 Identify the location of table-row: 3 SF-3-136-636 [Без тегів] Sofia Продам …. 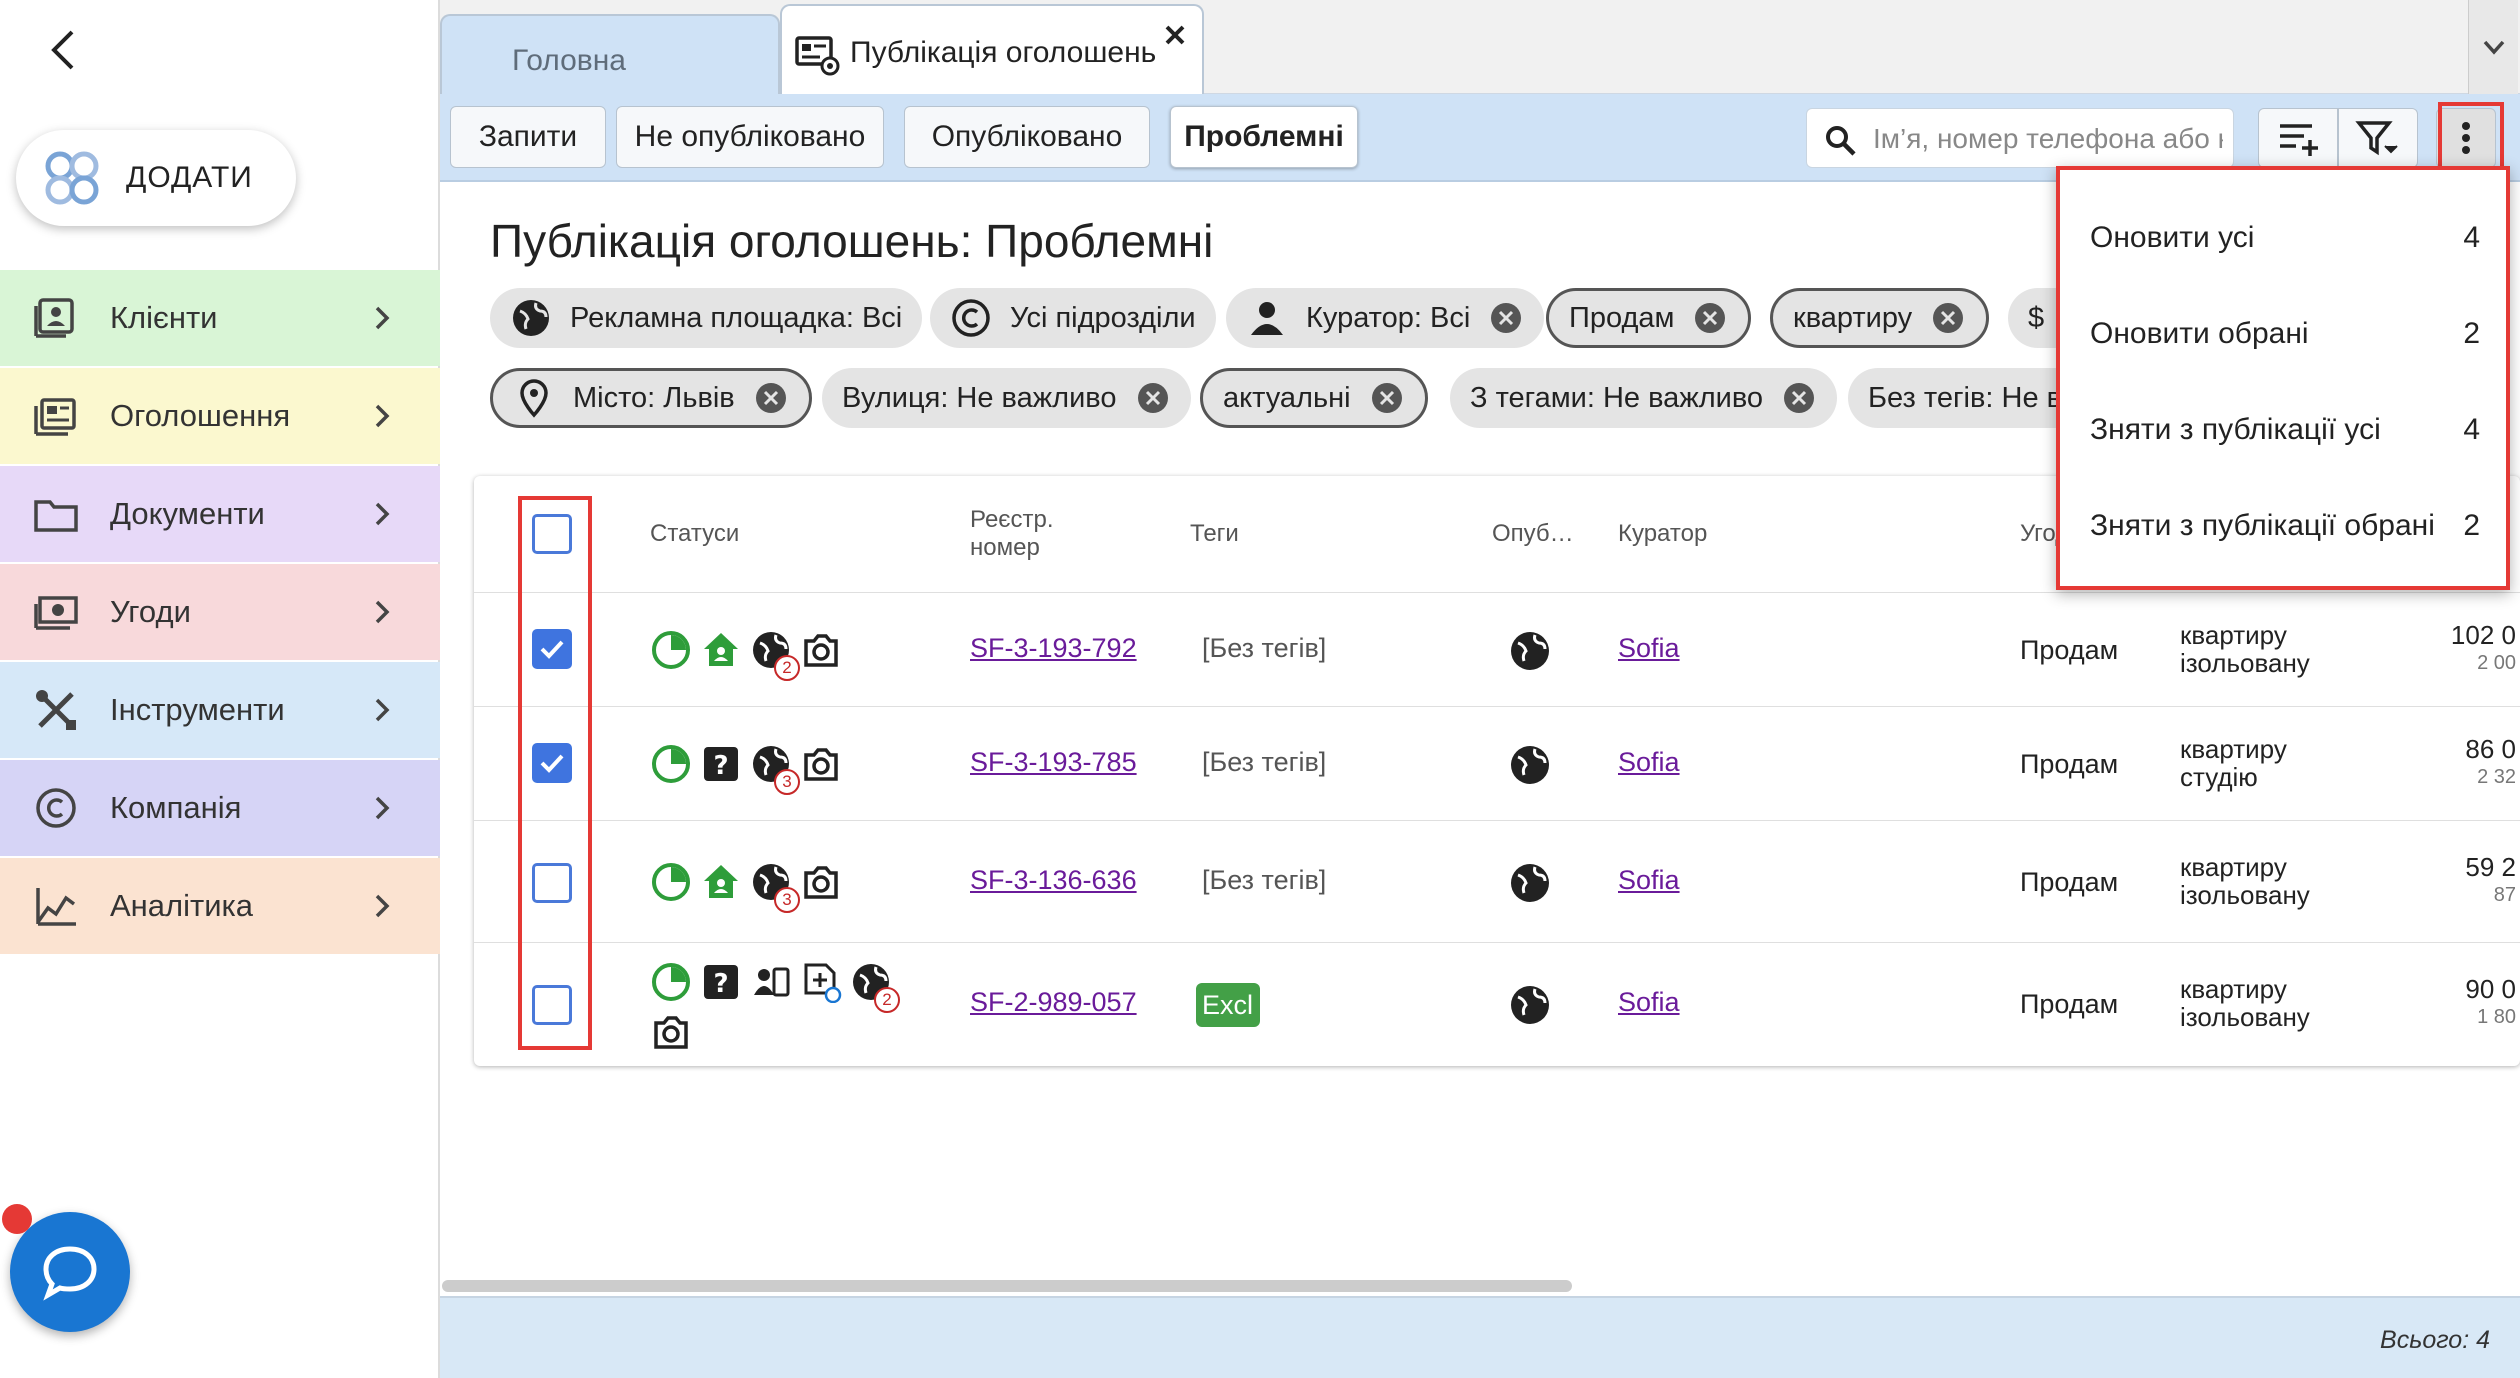
(1497, 881).